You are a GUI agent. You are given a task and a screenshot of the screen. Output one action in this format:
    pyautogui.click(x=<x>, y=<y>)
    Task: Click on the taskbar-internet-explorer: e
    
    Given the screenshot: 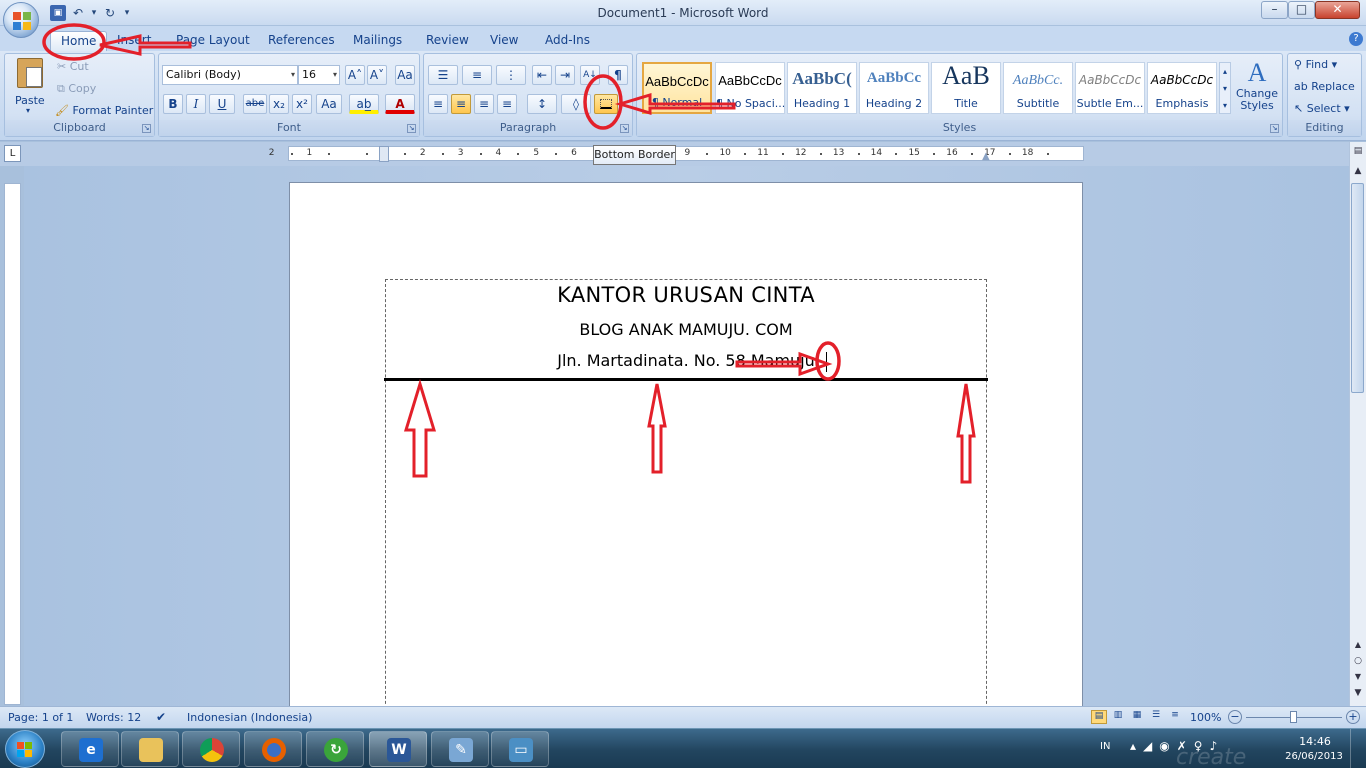 What is the action you would take?
    pyautogui.click(x=90, y=749)
    